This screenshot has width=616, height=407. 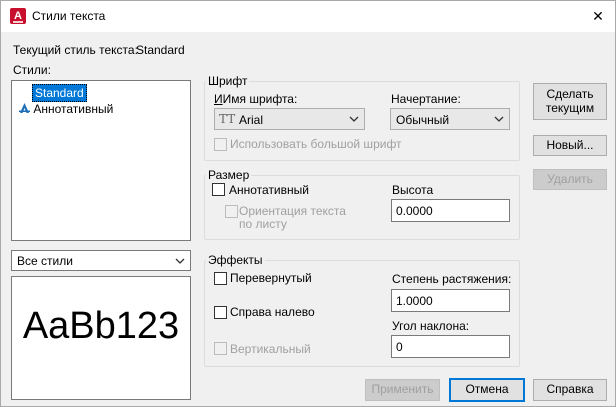 What do you see at coordinates (414, 301) in the screenshot?
I see `width-factor-value: 1.0000` at bounding box center [414, 301].